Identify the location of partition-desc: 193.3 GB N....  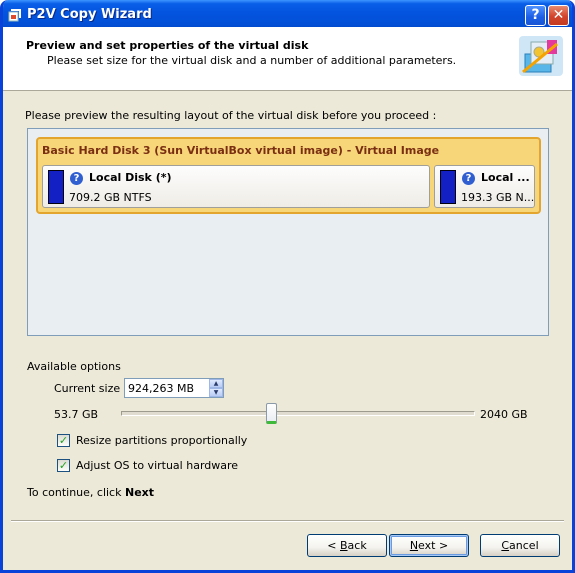
(498, 197).